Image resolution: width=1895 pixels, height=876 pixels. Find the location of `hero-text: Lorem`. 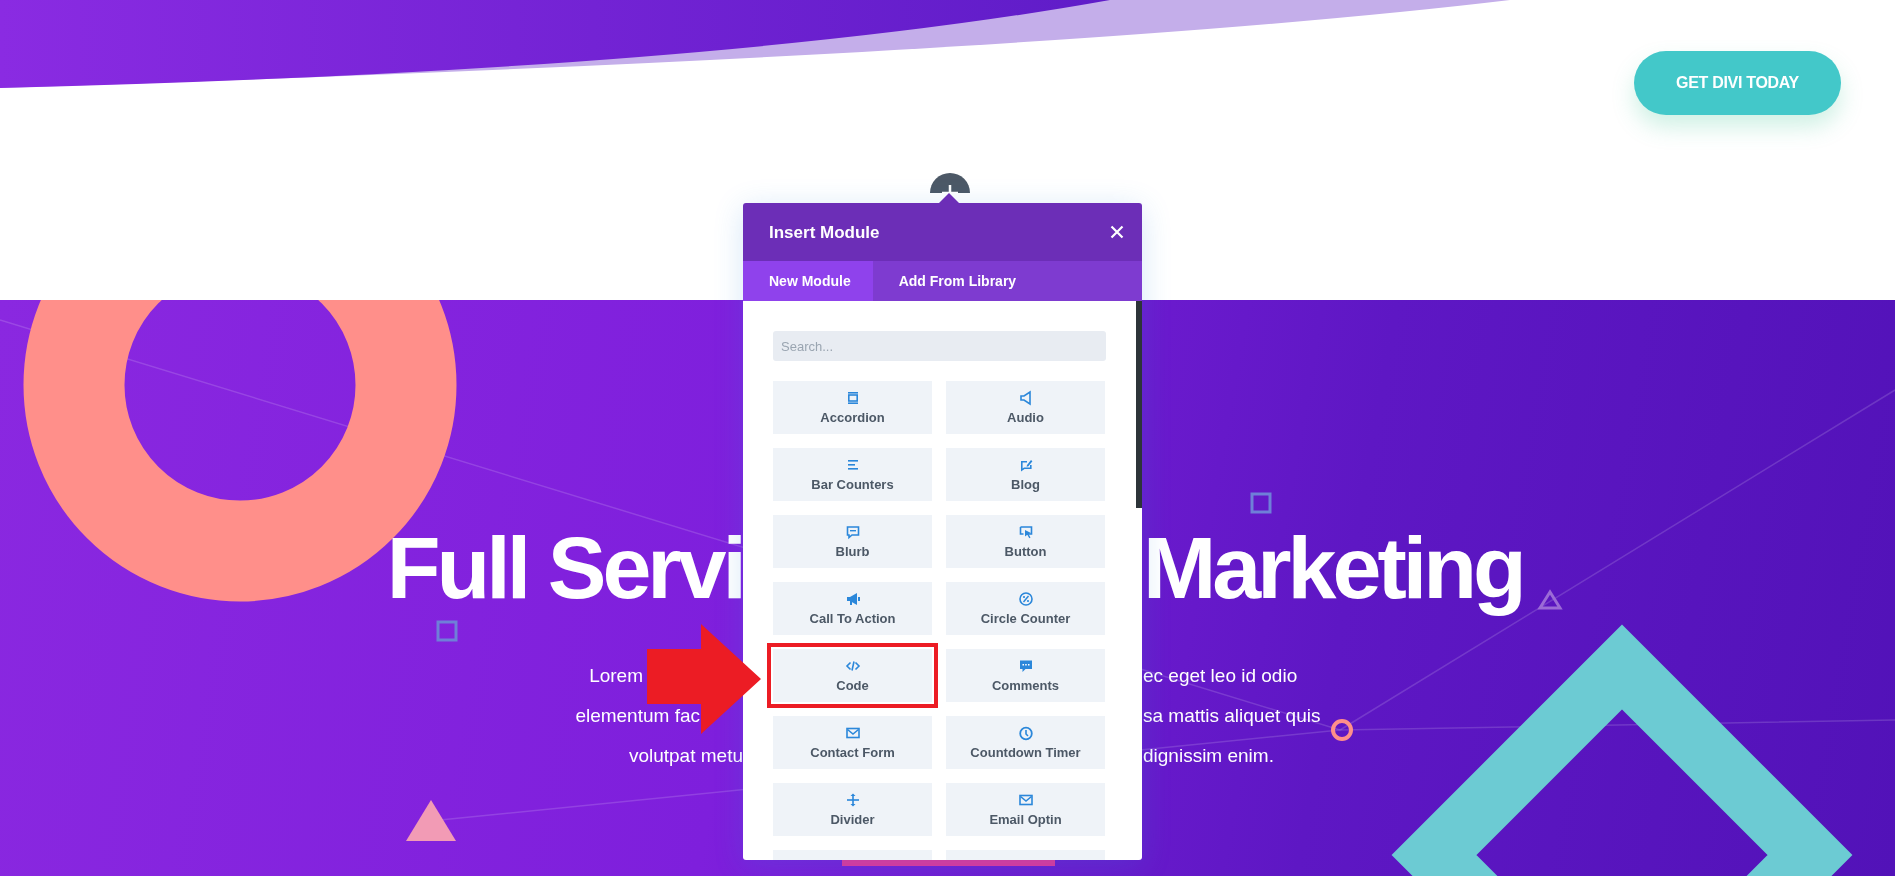

hero-text: Lorem is located at coordinates (616, 676).